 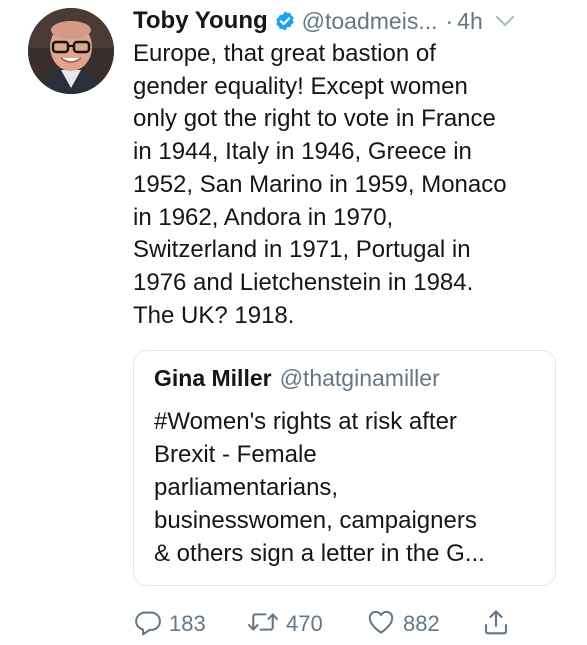 I want to click on retweet-icon, so click(x=263, y=624).